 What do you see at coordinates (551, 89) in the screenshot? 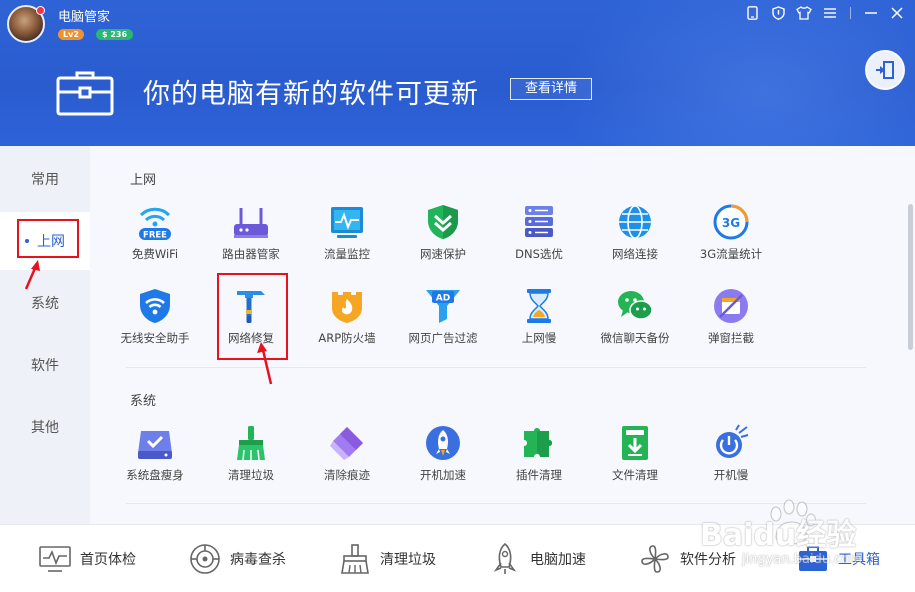
I see `view-details-button: 查看详情` at bounding box center [551, 89].